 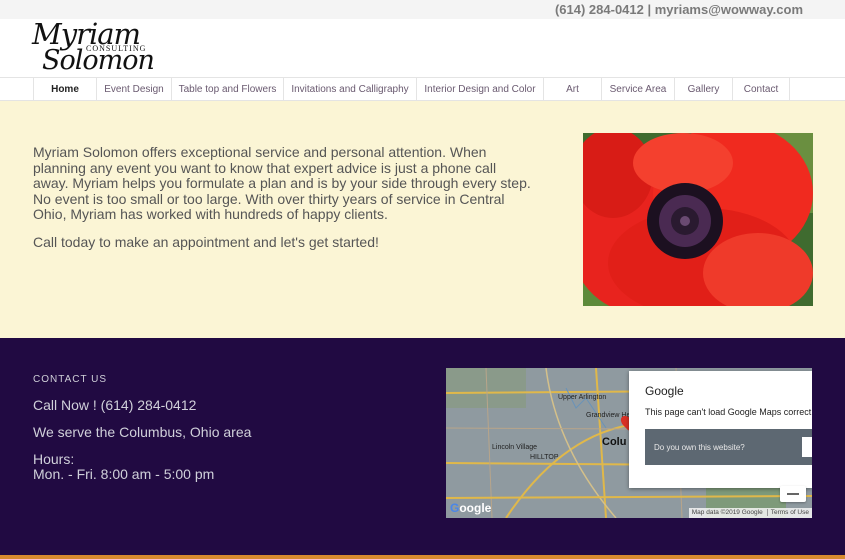 What do you see at coordinates (787, 512) in the screenshot?
I see `terms-of-use-link: Terms of Use` at bounding box center [787, 512].